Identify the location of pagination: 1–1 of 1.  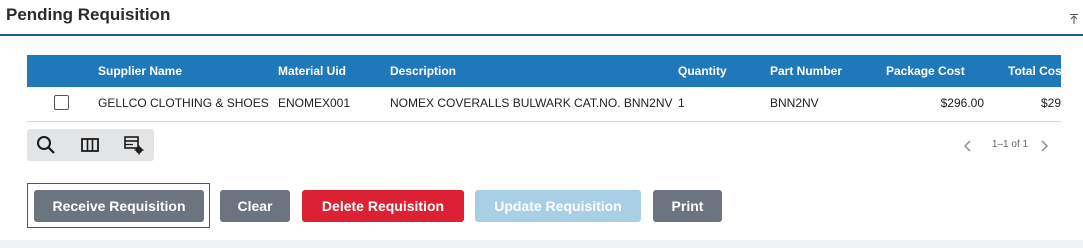
(1006, 146).